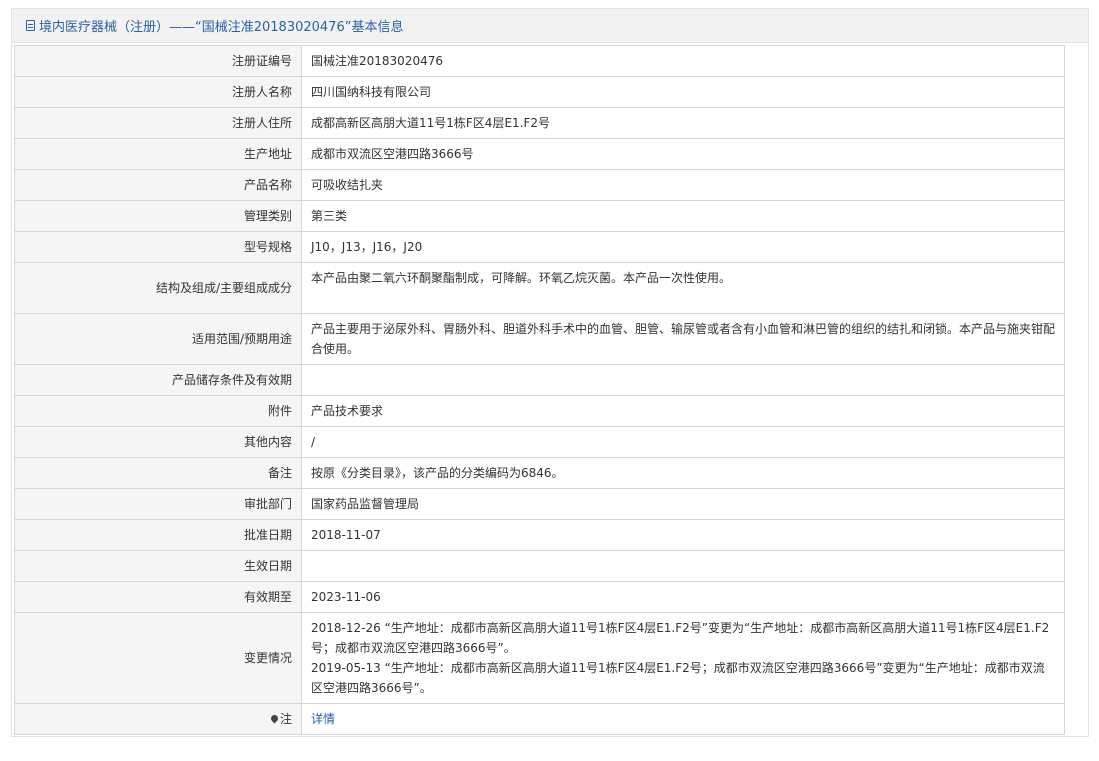  What do you see at coordinates (323, 719) in the screenshot?
I see `details-link: 详情` at bounding box center [323, 719].